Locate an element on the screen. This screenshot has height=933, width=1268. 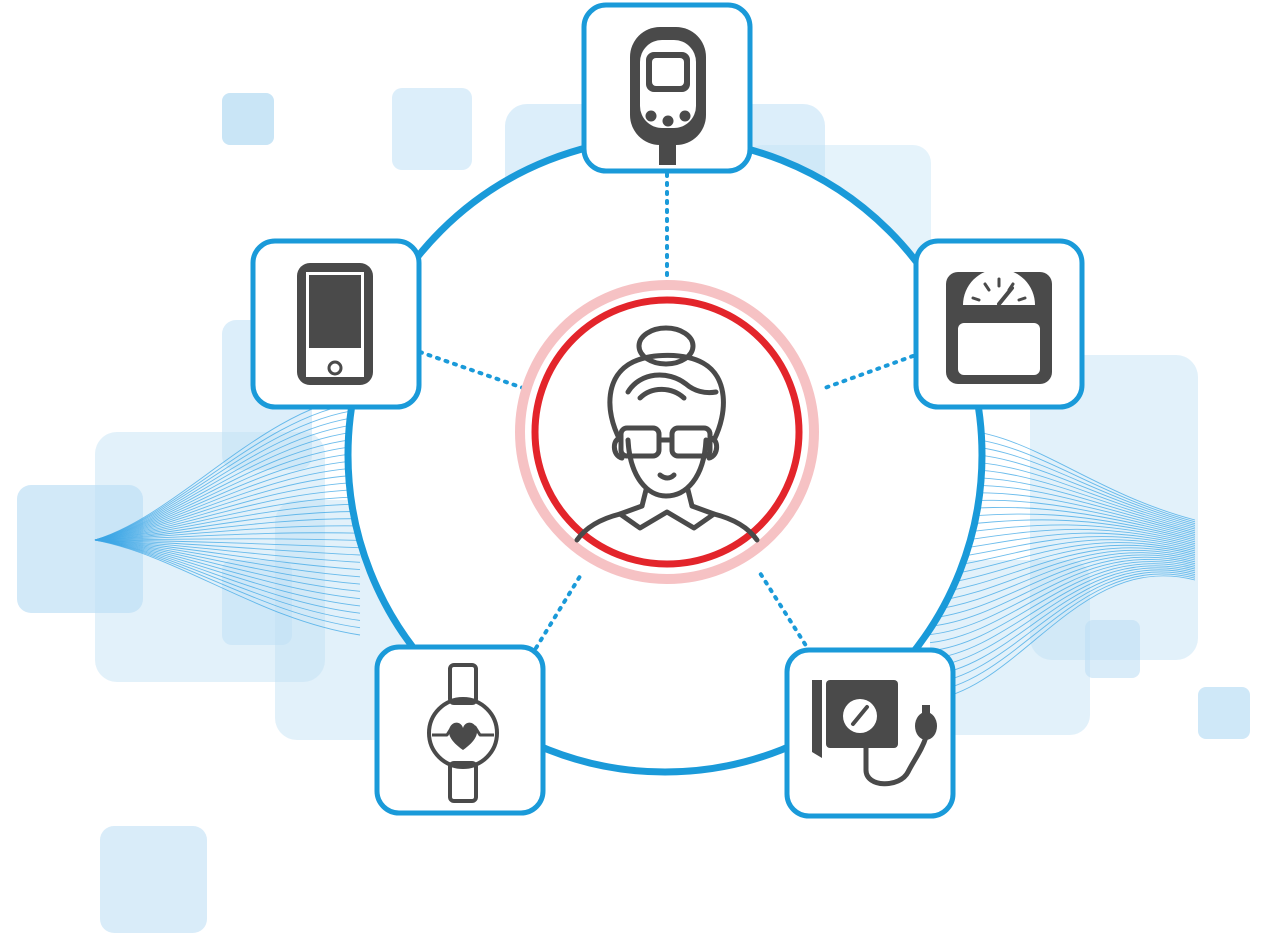
center-ring is located at coordinates (667, 432).